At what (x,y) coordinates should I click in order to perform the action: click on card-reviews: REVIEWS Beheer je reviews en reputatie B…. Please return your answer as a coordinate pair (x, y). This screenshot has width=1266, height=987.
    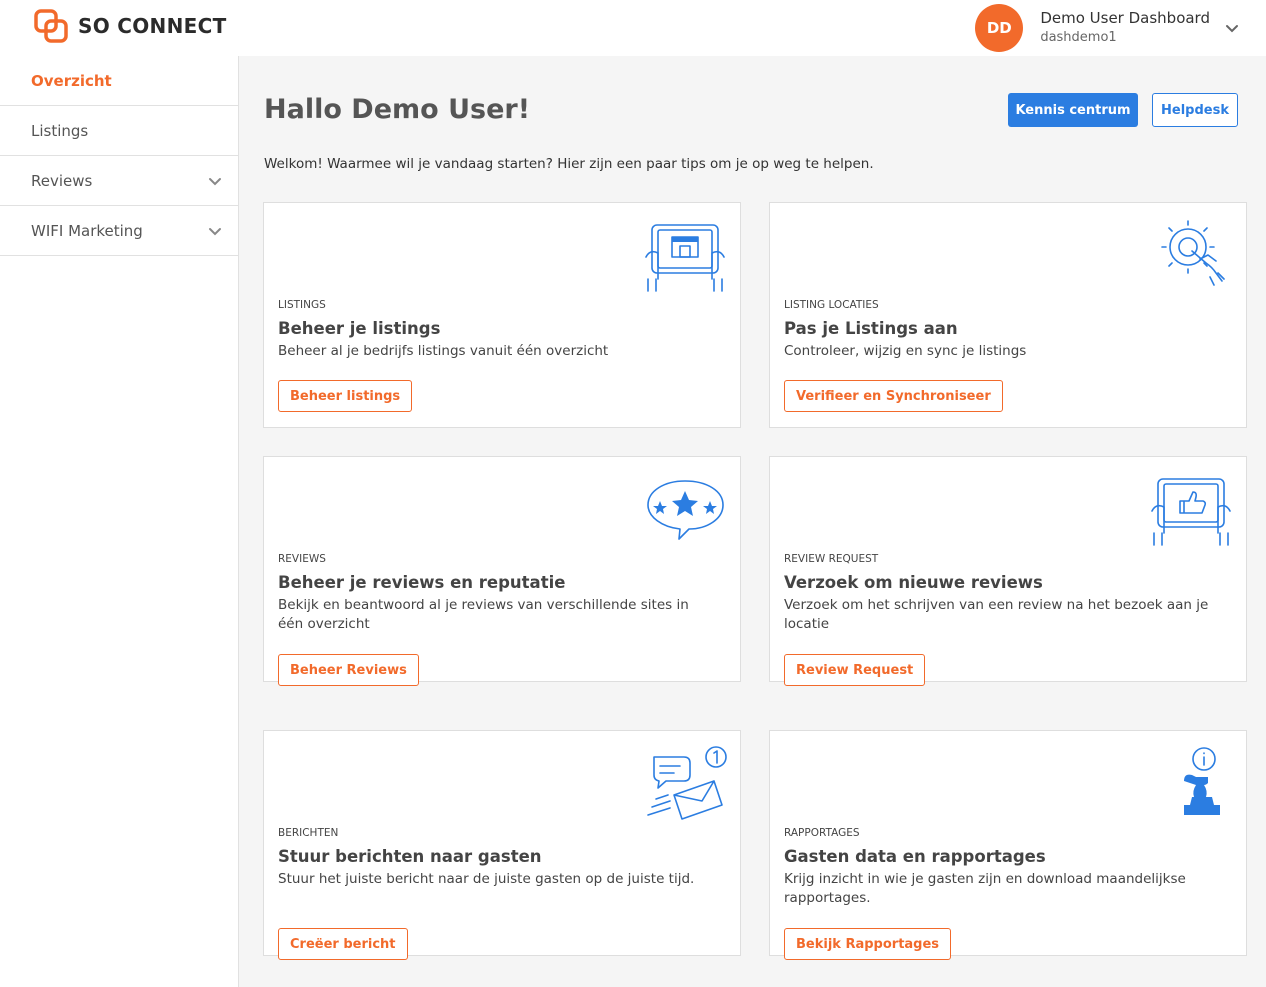
    Looking at the image, I should click on (502, 571).